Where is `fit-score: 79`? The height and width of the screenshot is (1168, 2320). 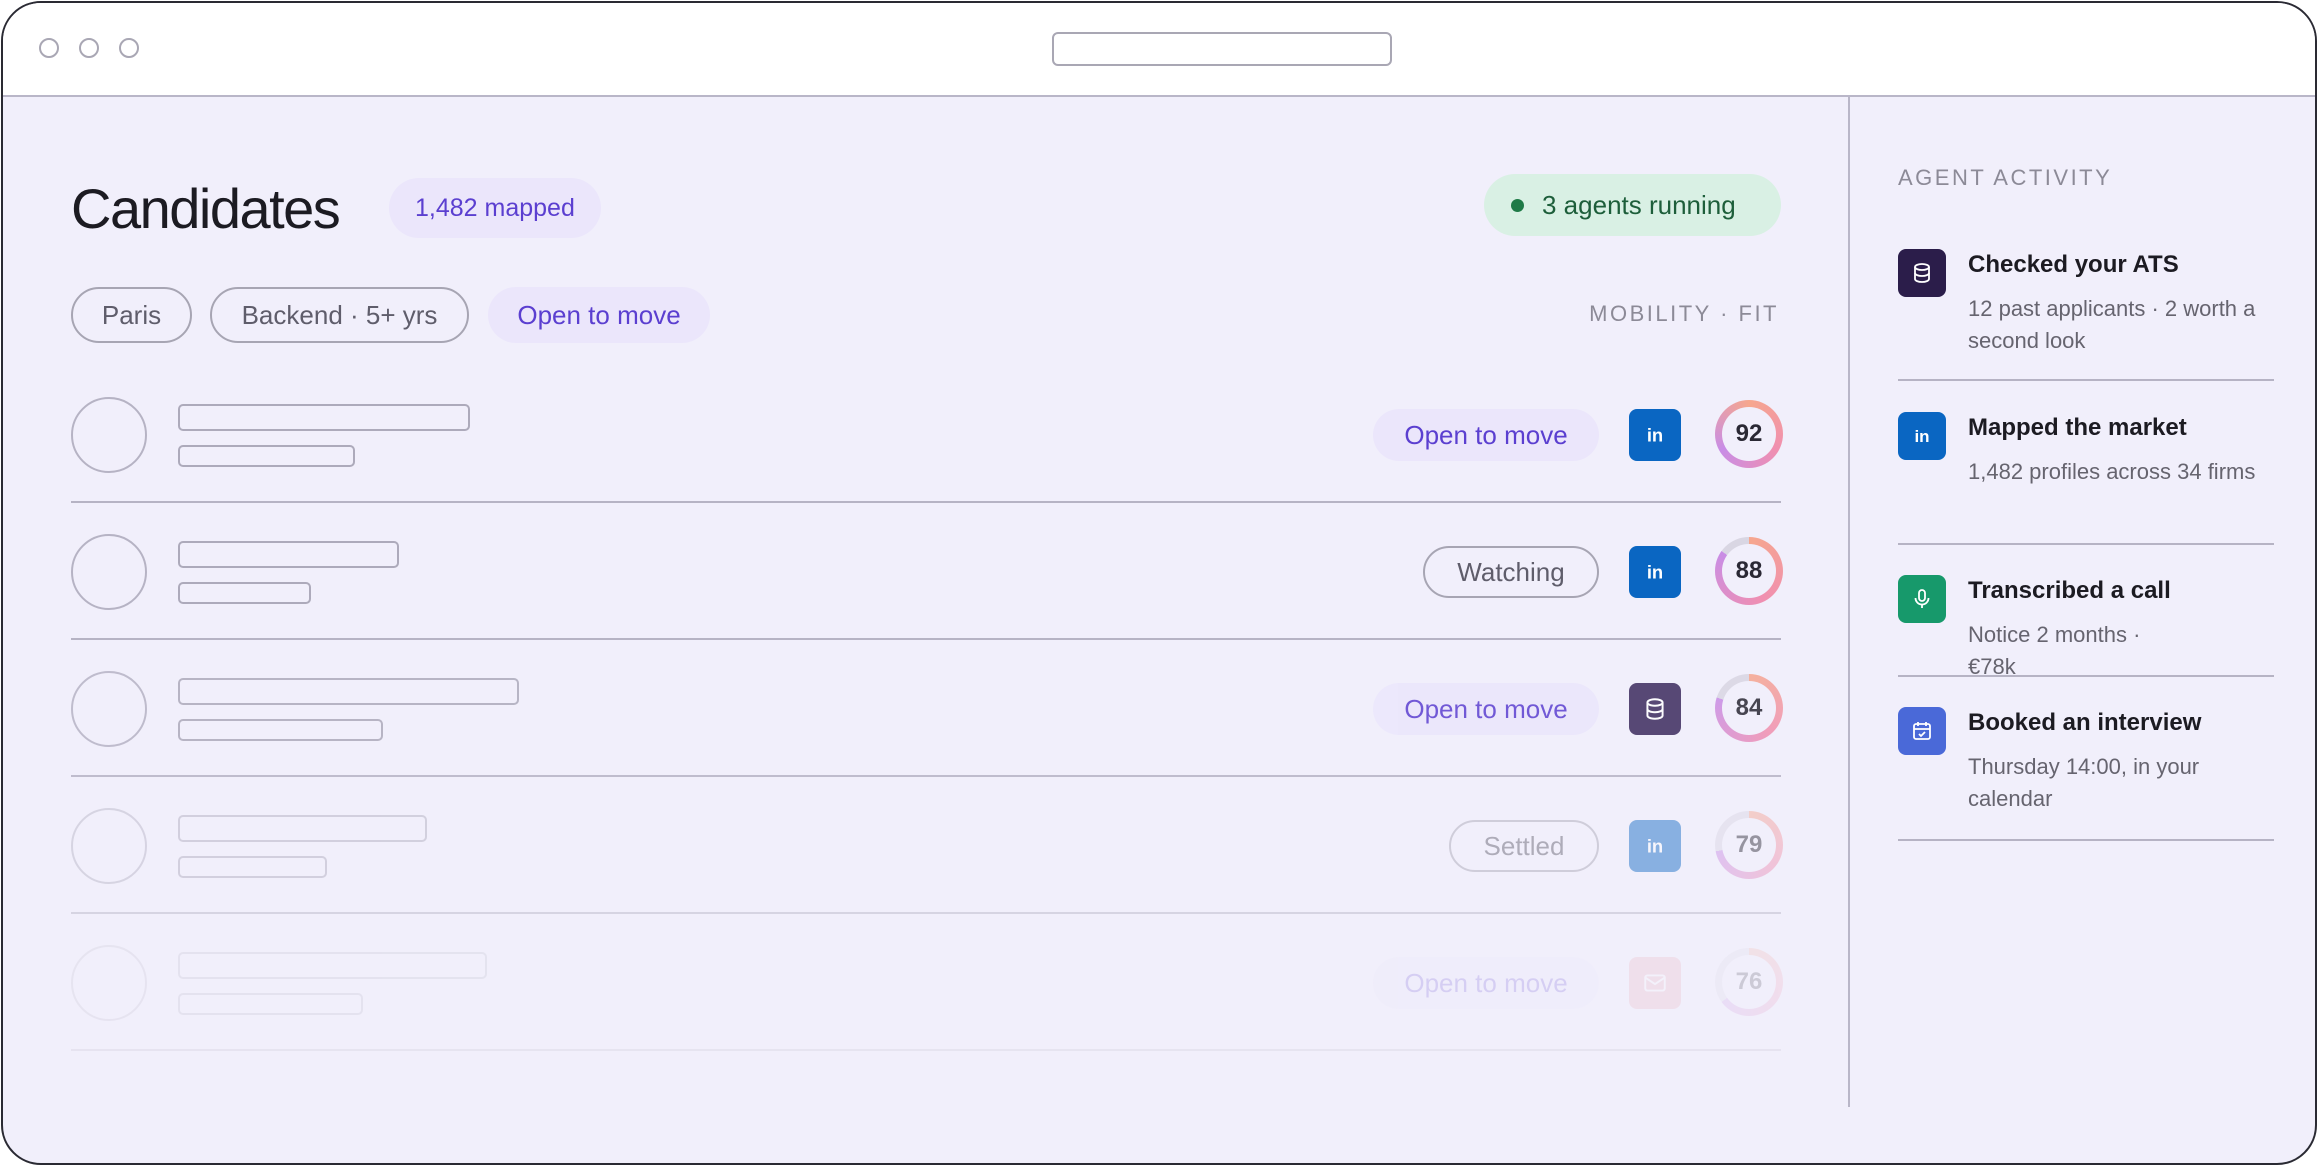 fit-score: 79 is located at coordinates (1749, 844).